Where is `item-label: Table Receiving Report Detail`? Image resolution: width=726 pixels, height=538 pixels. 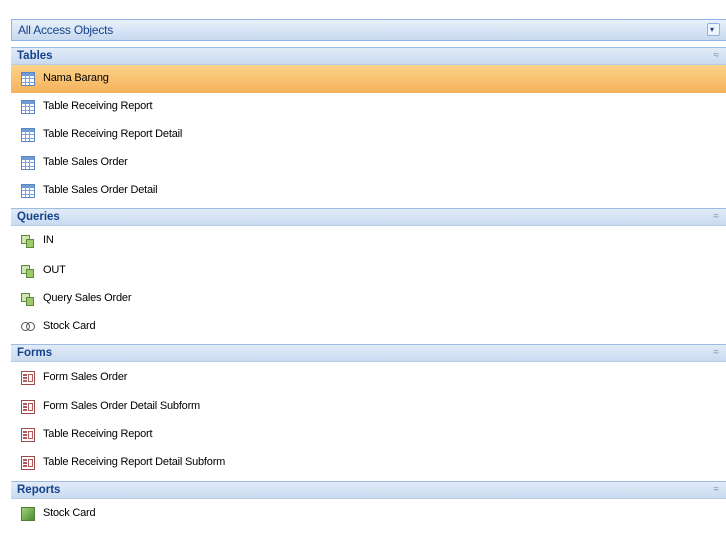
item-label: Table Receiving Report Detail is located at coordinates (113, 134).